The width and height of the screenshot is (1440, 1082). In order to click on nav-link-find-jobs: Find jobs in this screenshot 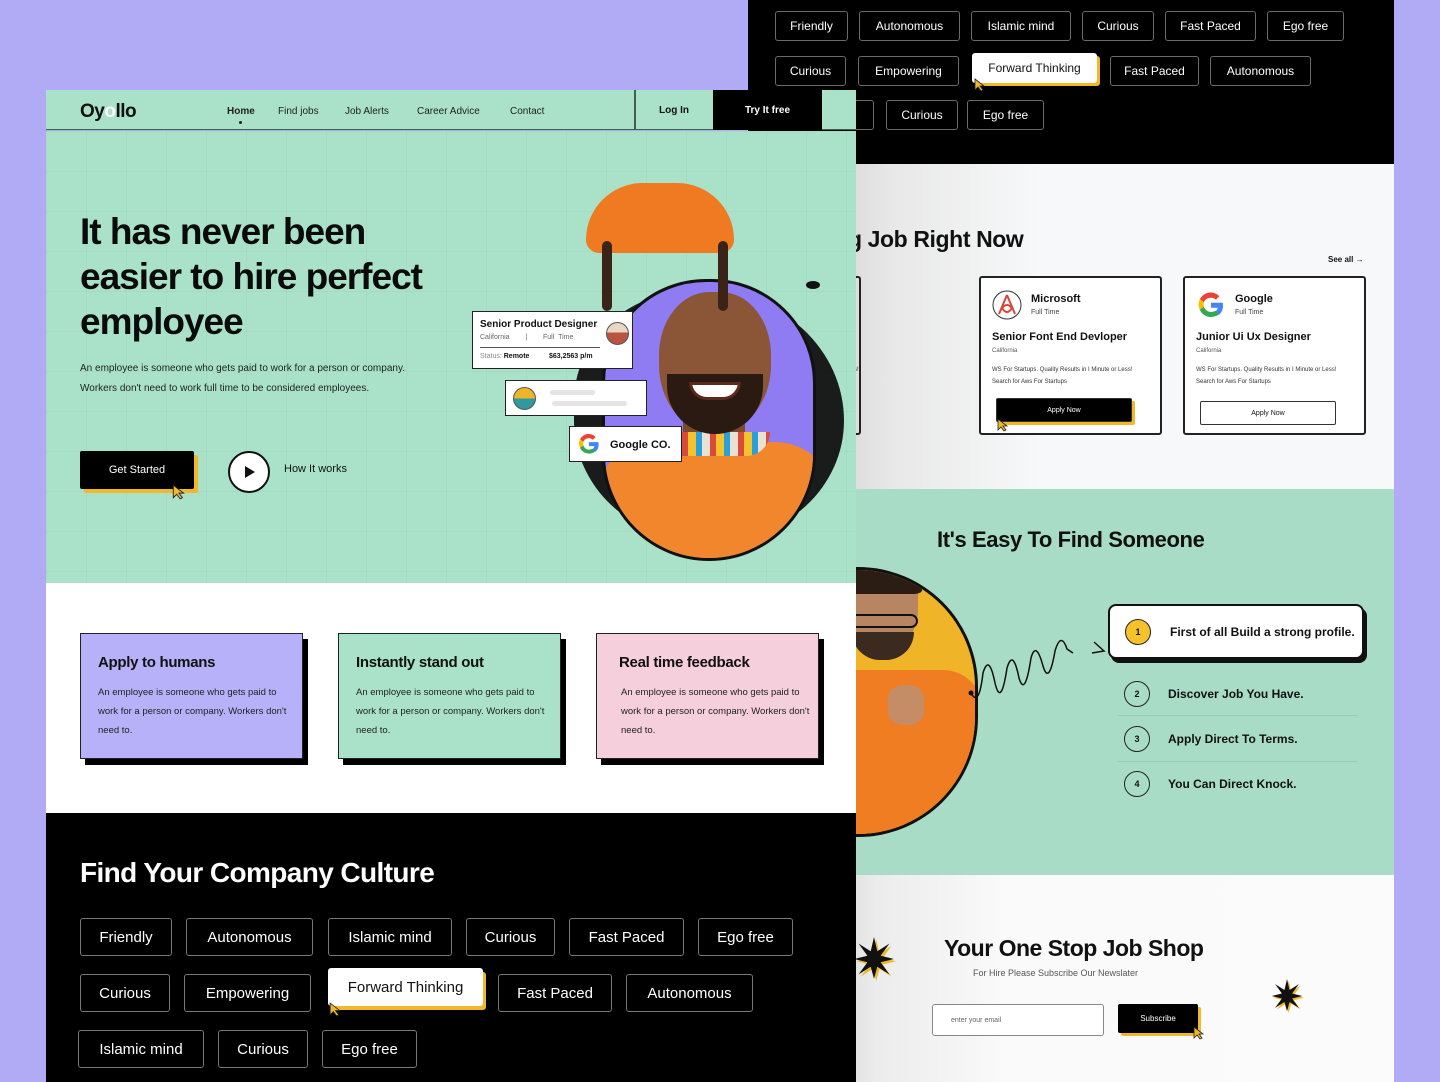, I will do `click(298, 111)`.